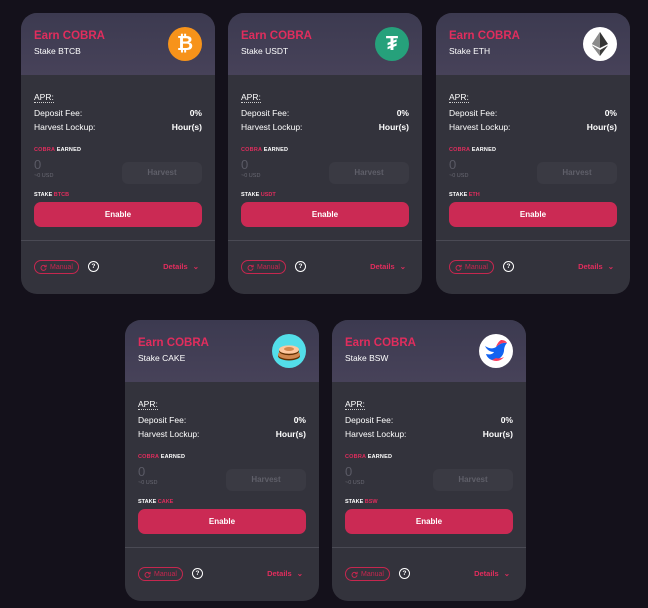  I want to click on biswap-bird-icon, so click(496, 350).